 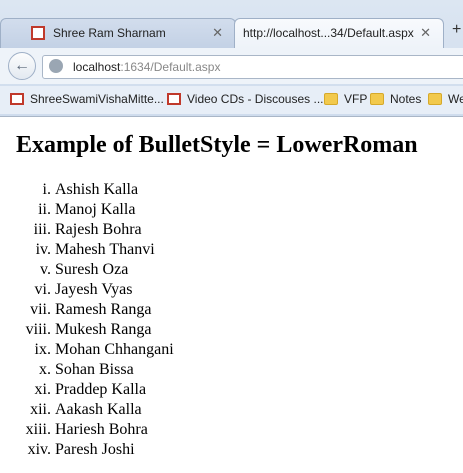 What do you see at coordinates (43, 249) in the screenshot?
I see `list-item-number: iv.` at bounding box center [43, 249].